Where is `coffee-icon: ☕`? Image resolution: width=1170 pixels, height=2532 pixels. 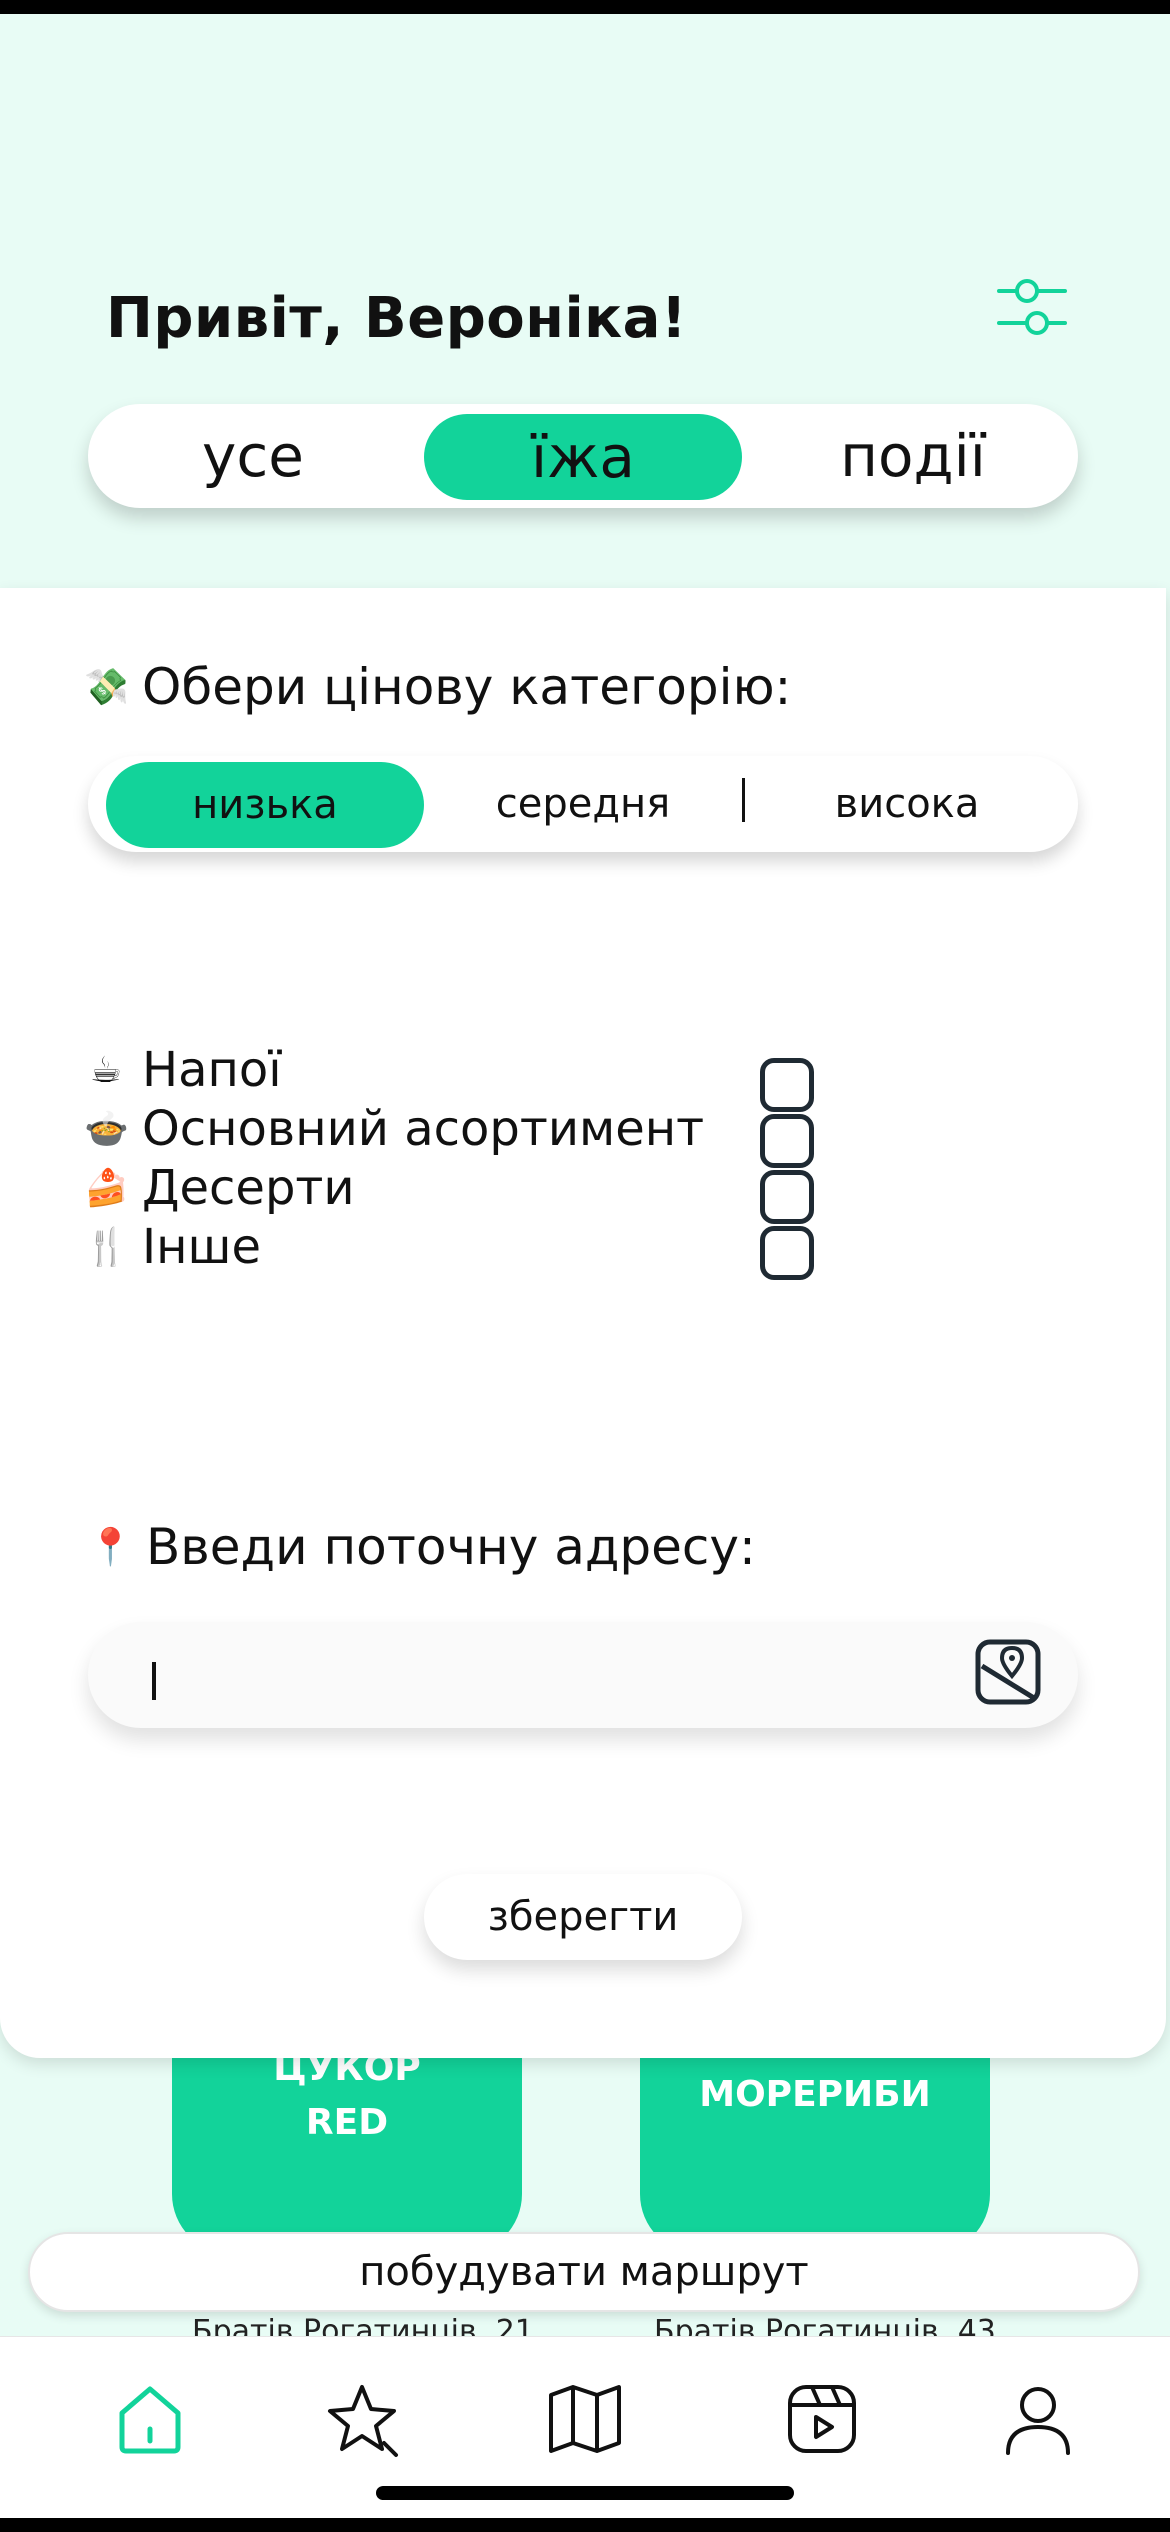
coffee-icon: ☕ is located at coordinates (106, 1070).